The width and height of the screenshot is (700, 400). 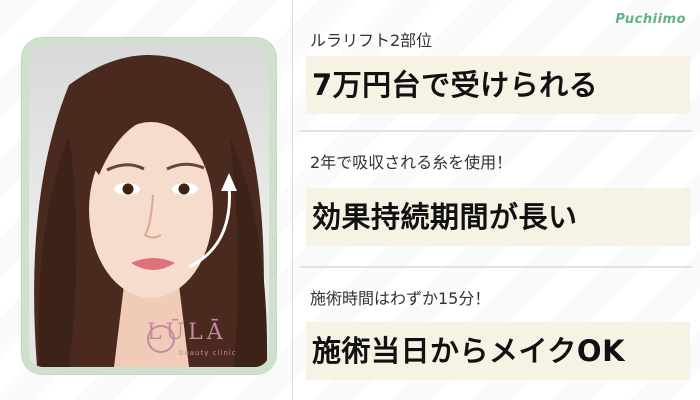 I want to click on feature-1: ルラリフト2部位 7万円台で受けられる, so click(x=498, y=72).